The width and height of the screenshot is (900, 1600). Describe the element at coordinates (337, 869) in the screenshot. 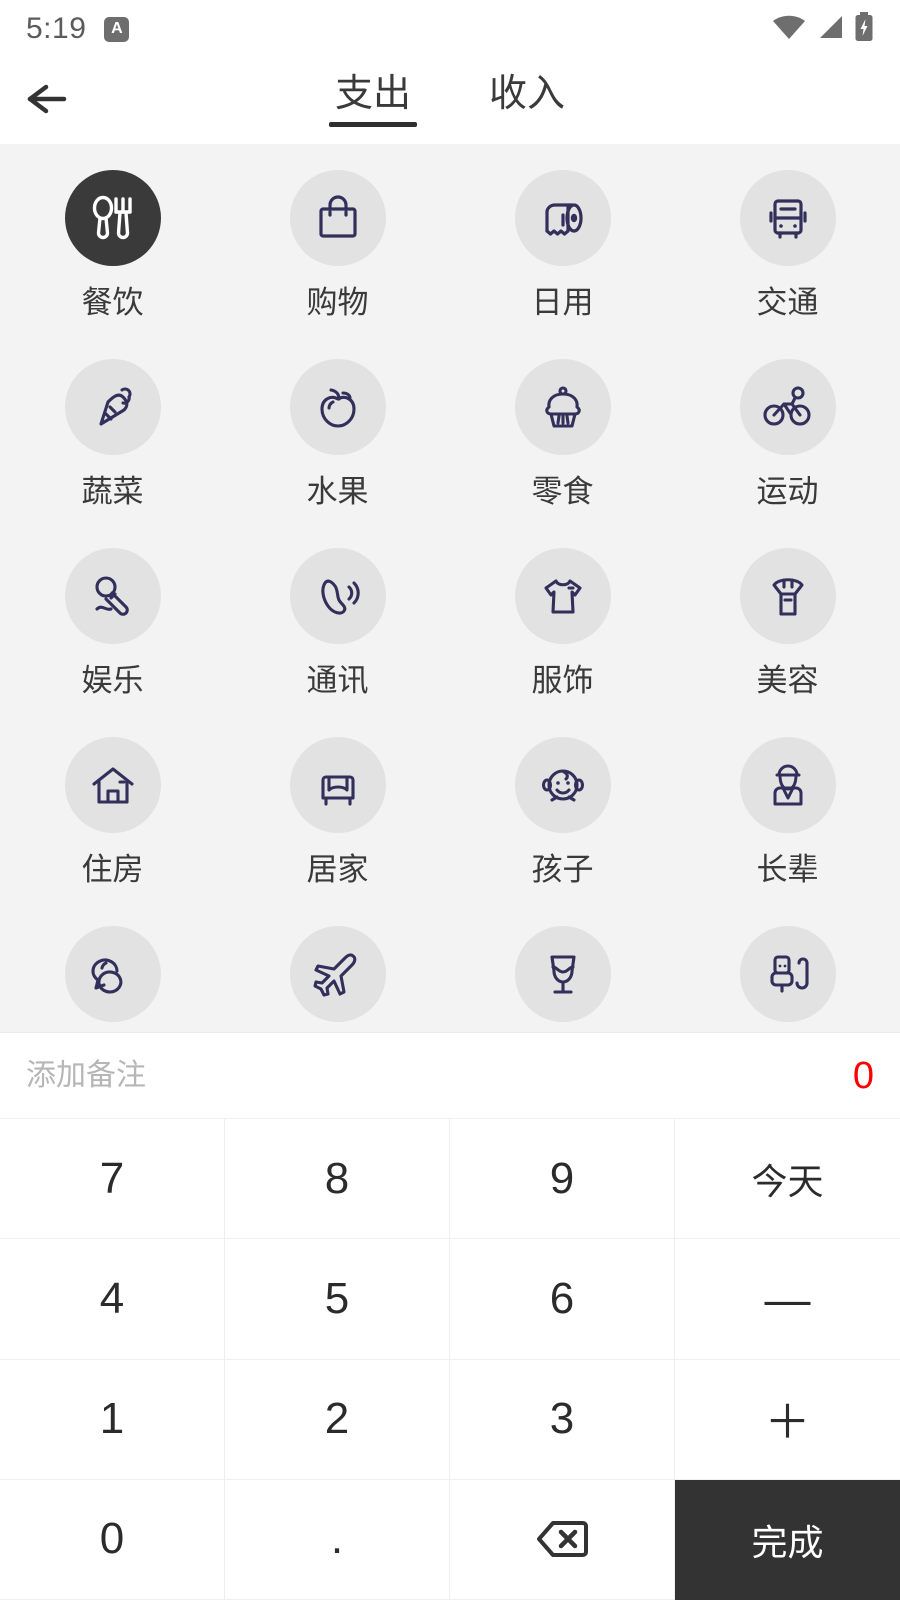

I see `category-label: 居家` at that location.